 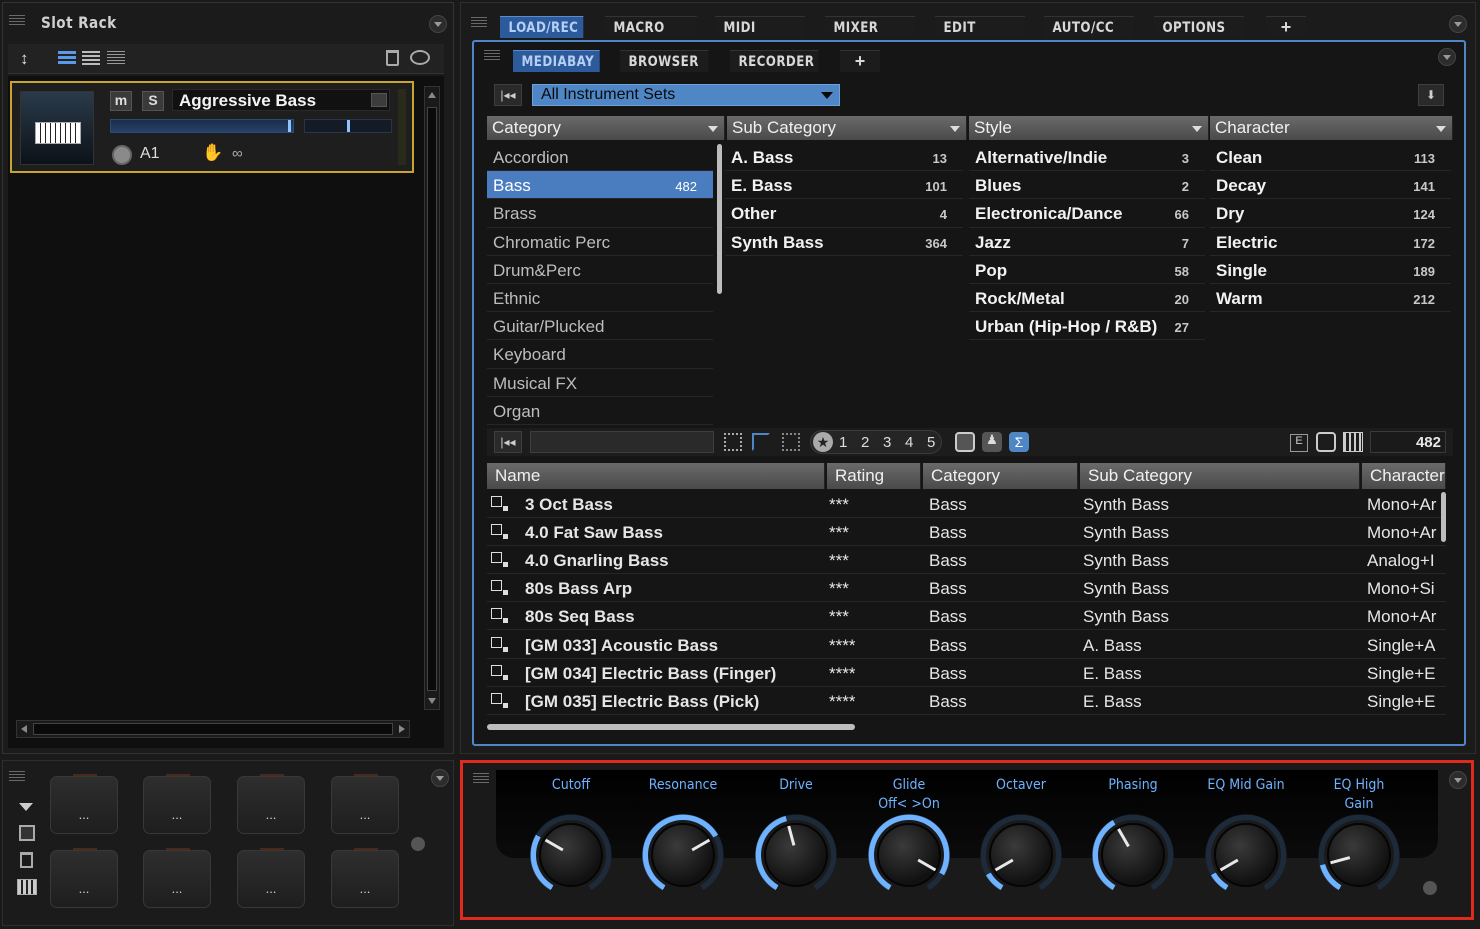 What do you see at coordinates (1326, 442) in the screenshot?
I see `refresh-icon` at bounding box center [1326, 442].